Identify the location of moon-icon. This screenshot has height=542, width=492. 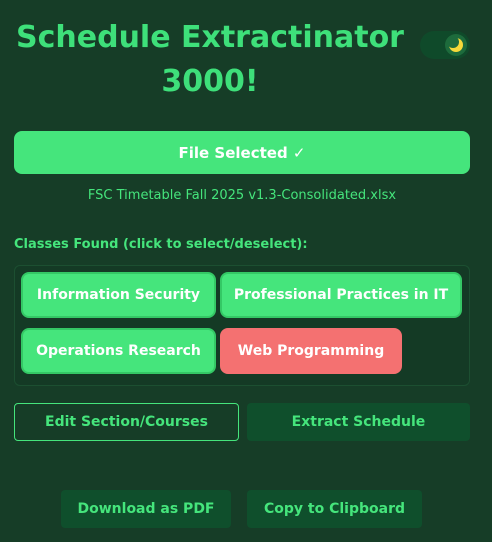
(456, 45).